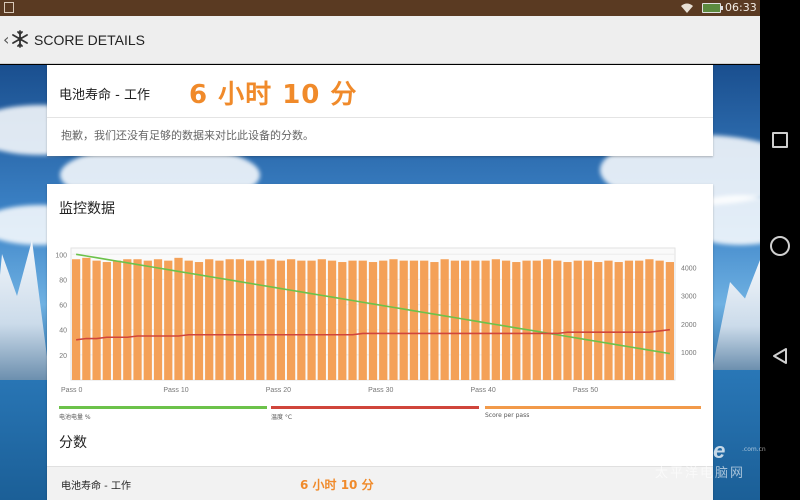 The image size is (800, 500). Describe the element at coordinates (89, 40) in the screenshot. I see `page-title: SCORE DETAILS` at that location.